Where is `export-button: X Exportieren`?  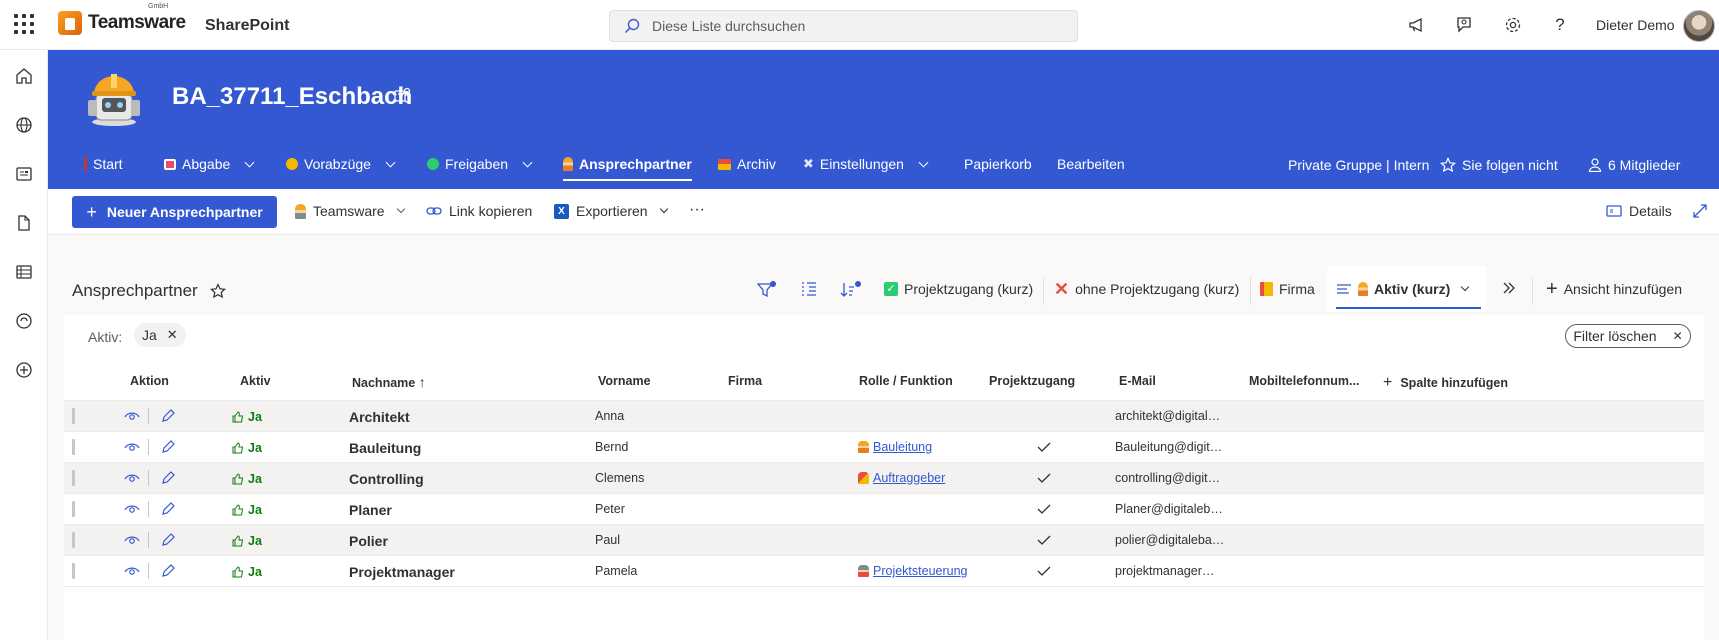 export-button: X Exportieren is located at coordinates (611, 211).